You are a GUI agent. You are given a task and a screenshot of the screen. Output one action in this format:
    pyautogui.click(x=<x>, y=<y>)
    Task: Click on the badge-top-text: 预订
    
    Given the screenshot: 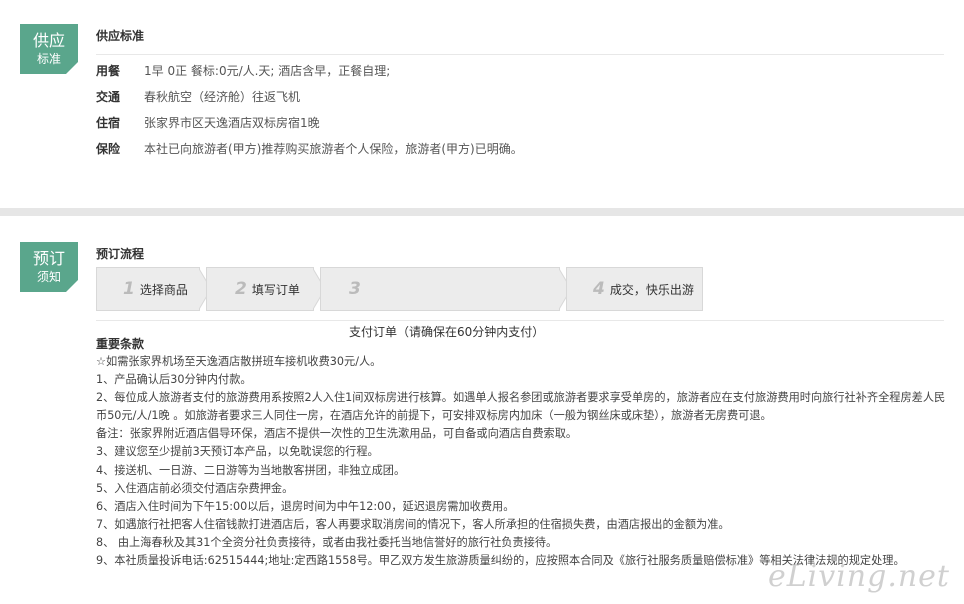 What is the action you would take?
    pyautogui.click(x=48, y=258)
    